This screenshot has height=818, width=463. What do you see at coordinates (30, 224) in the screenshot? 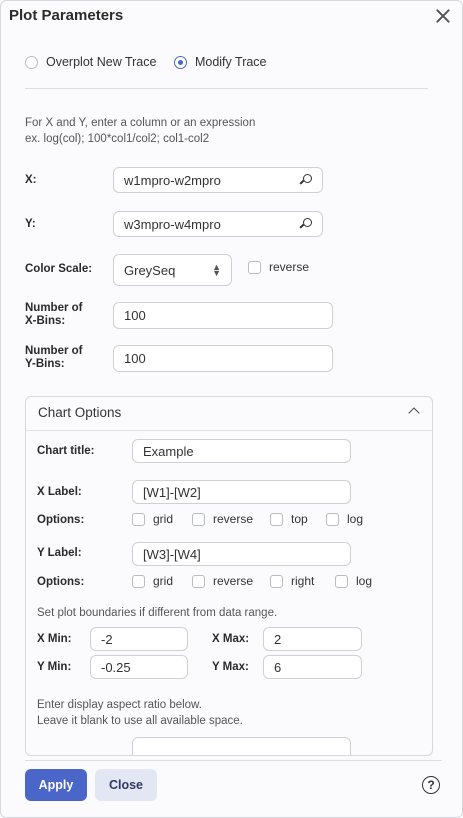
I see `y-label: Y:` at bounding box center [30, 224].